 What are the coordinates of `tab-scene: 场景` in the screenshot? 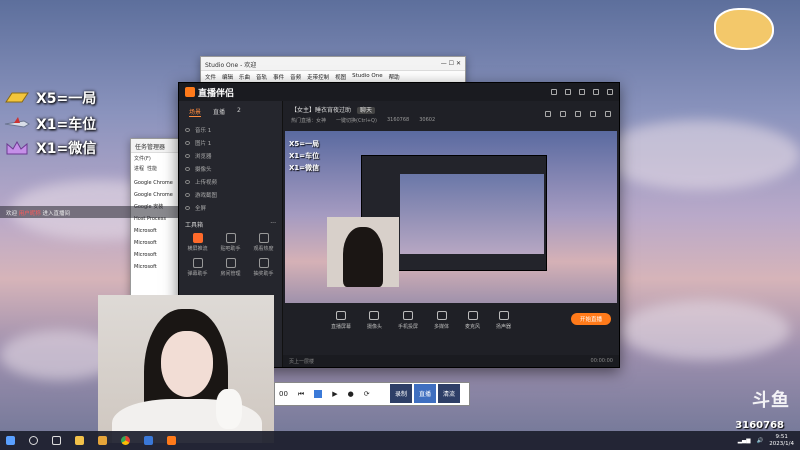 It's located at (195, 112).